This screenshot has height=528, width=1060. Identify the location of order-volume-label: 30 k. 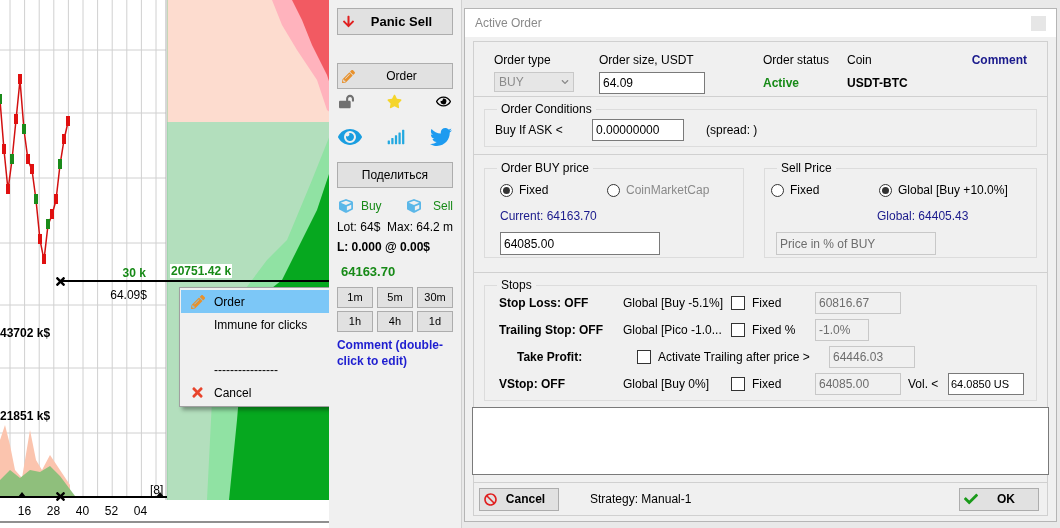
(134, 273).